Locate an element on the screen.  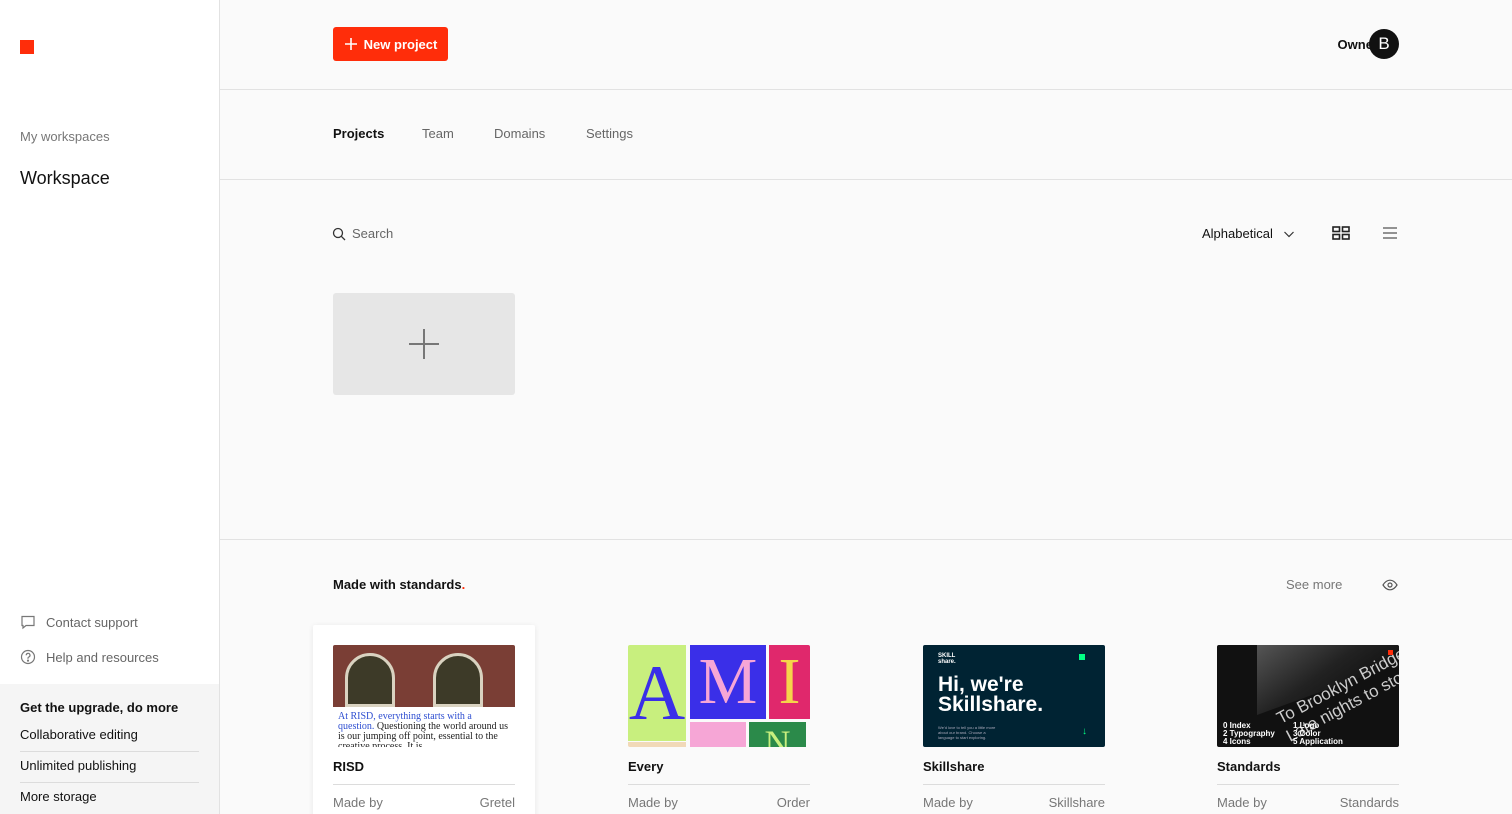
section-divider is located at coordinates (866, 539).